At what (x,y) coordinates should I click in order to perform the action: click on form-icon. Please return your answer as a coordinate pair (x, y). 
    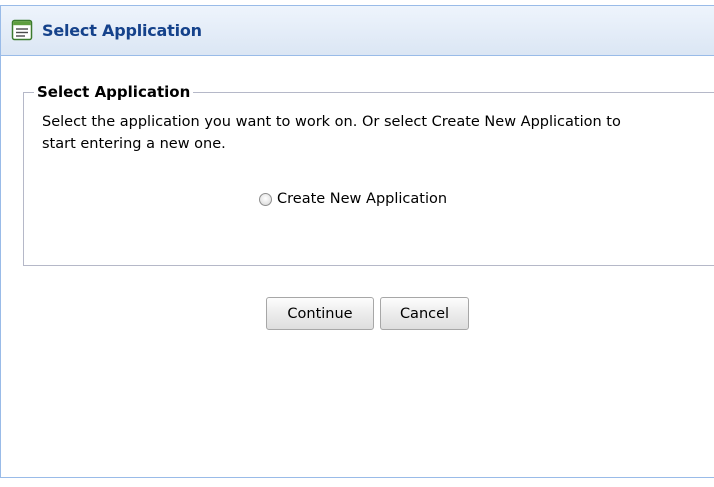
    Looking at the image, I should click on (22, 30).